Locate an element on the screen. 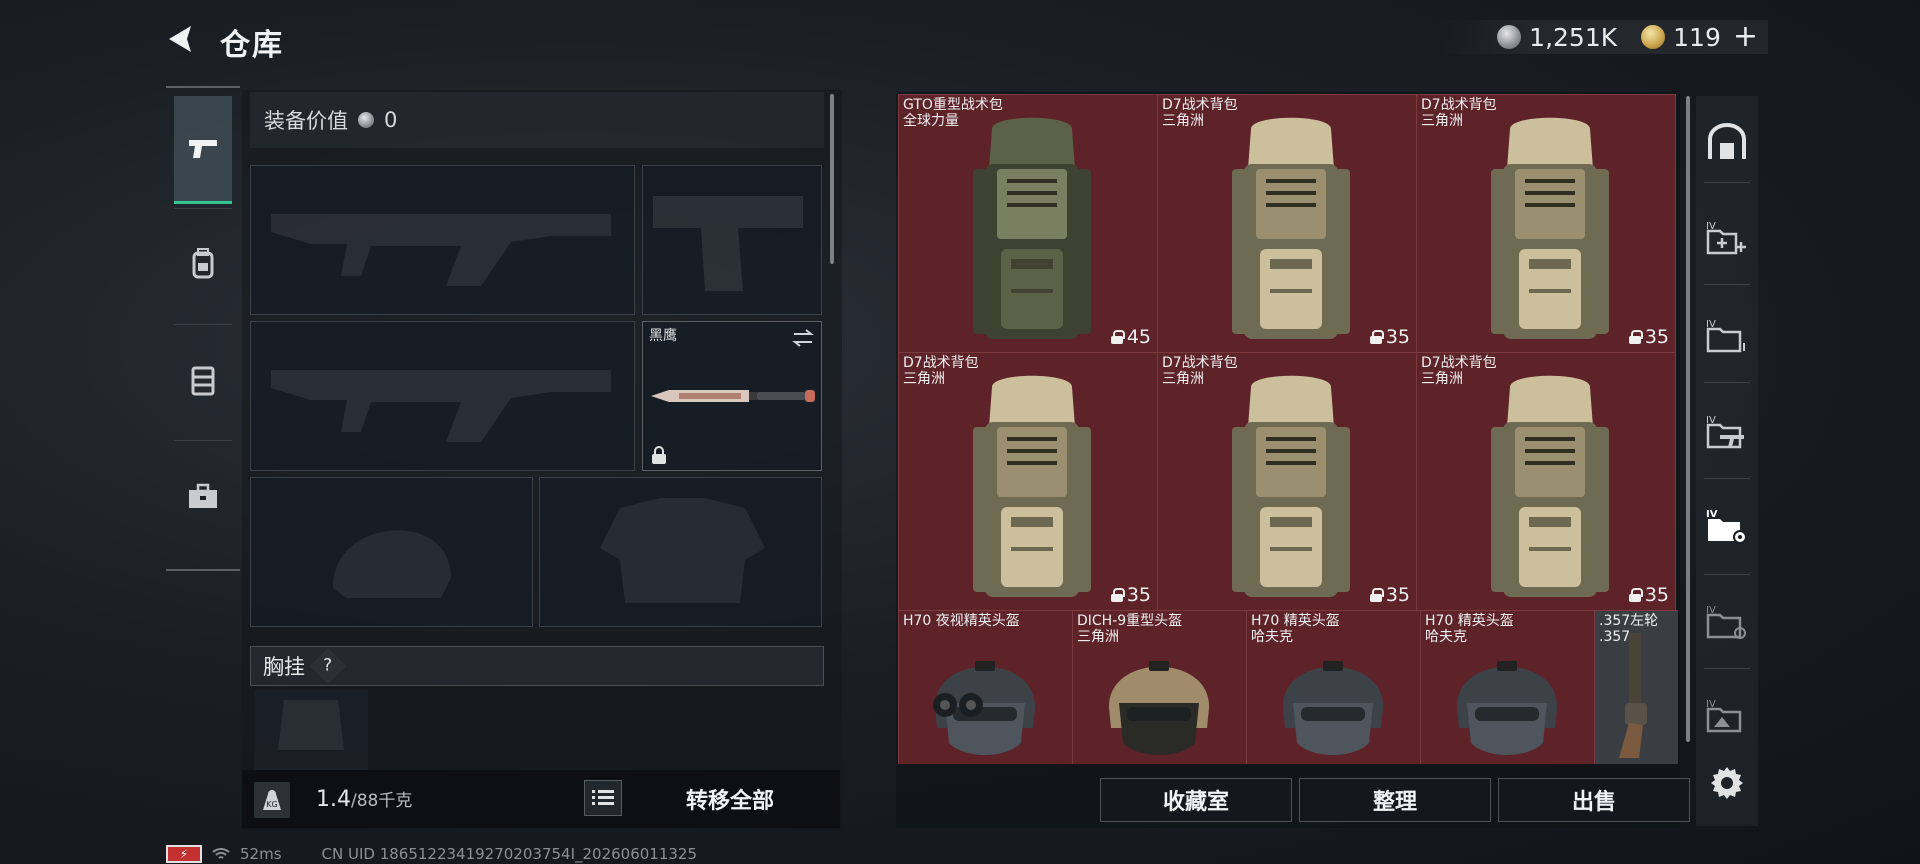 This screenshot has height=864, width=1920. chest-rig-label: 胸挂 is located at coordinates (284, 667).